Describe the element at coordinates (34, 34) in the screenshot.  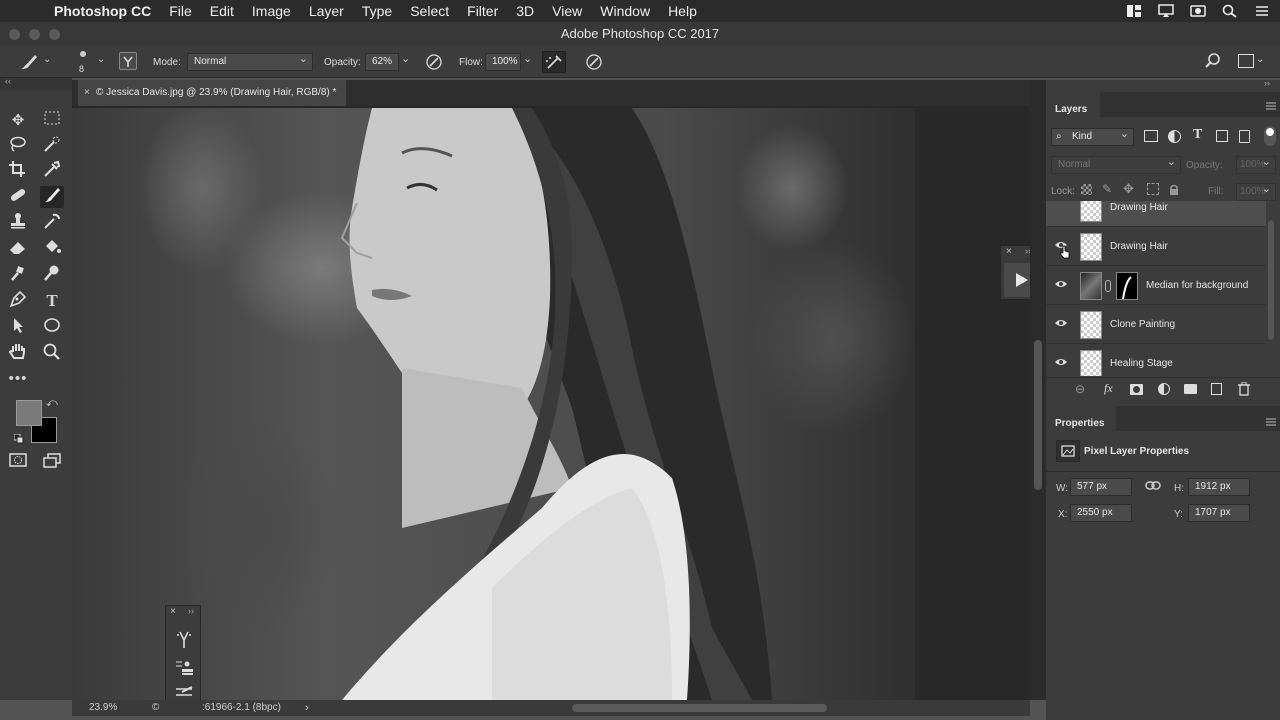
I see `minimize-window-button` at that location.